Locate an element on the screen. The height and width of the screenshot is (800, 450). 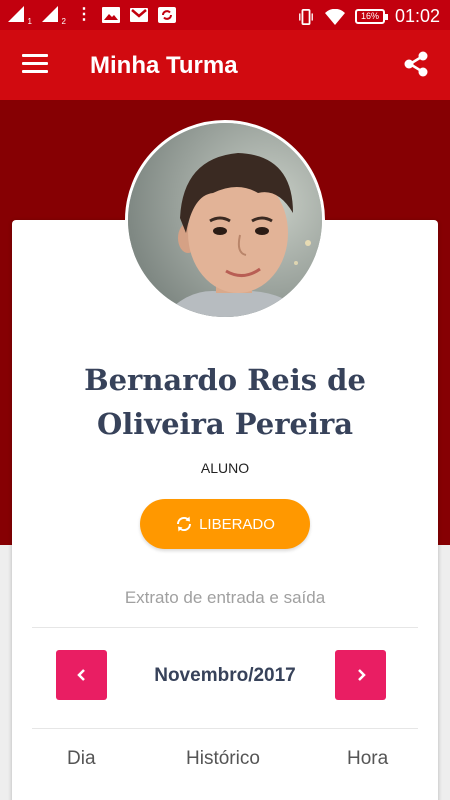
sim1-index: 1 is located at coordinates (29, 21).